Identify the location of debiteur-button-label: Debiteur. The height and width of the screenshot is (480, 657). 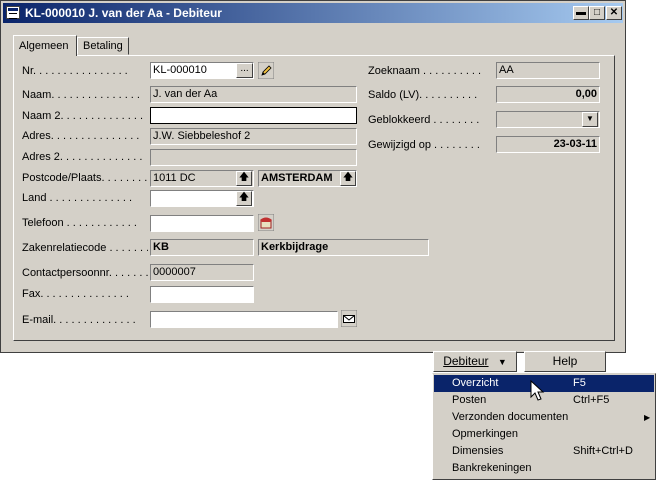
(466, 361).